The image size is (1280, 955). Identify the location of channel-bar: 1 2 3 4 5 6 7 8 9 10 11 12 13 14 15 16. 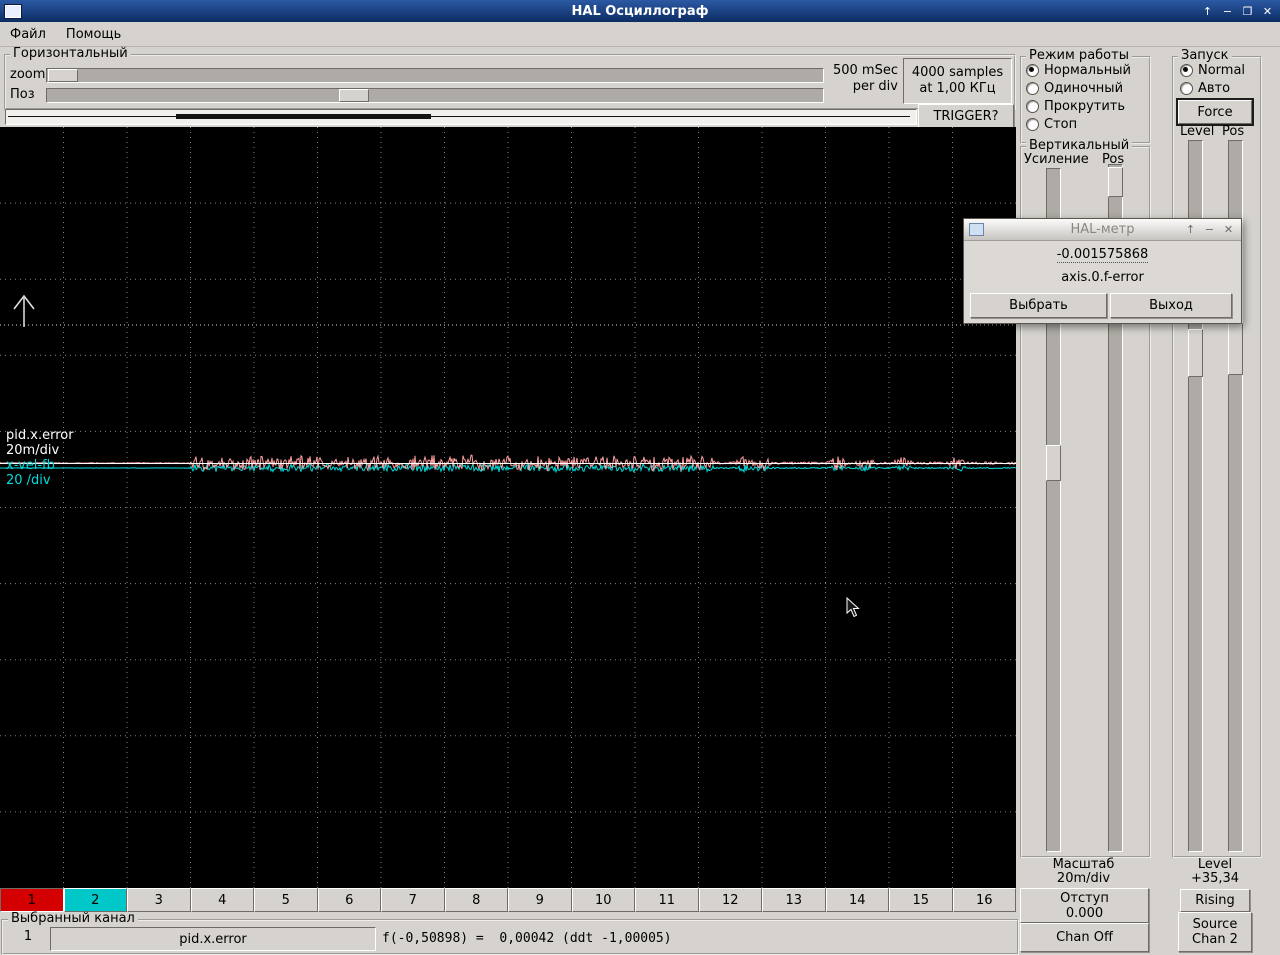
(508, 900).